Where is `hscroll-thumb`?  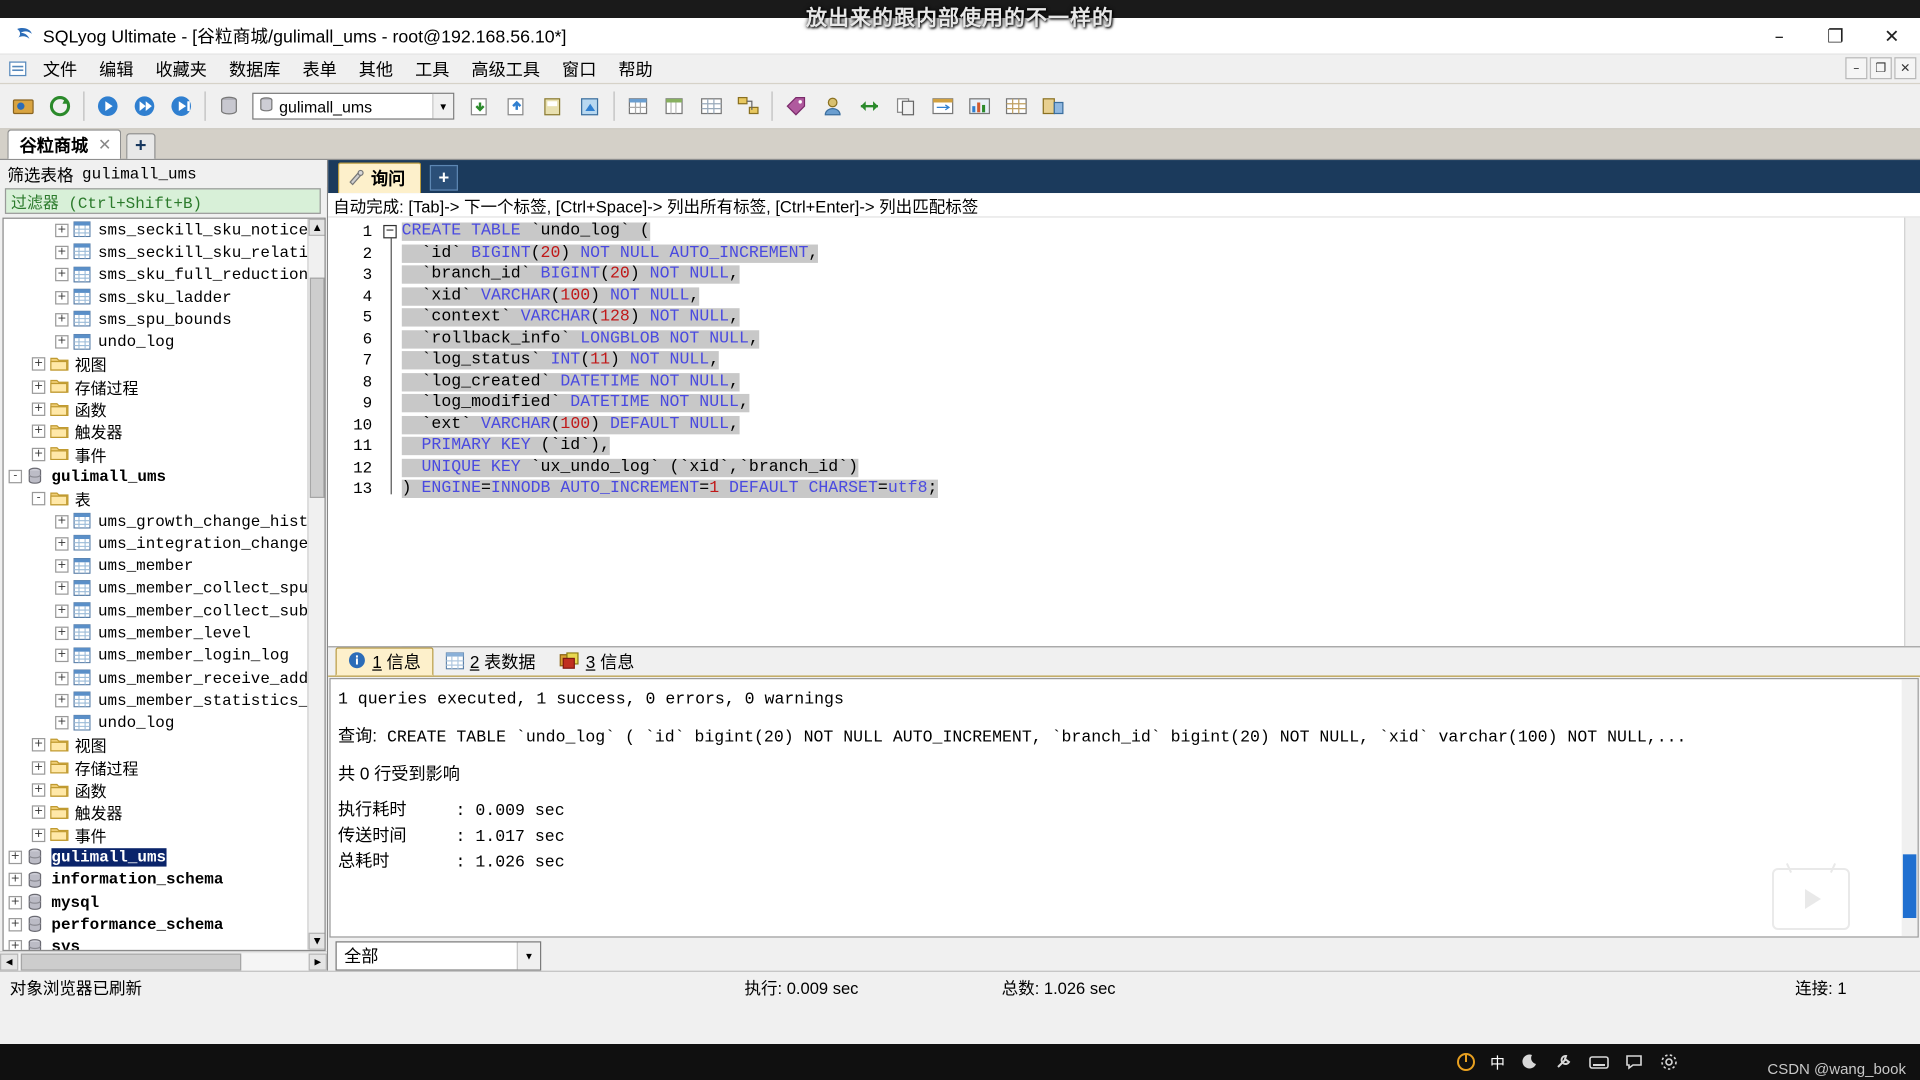
hscroll-thumb is located at coordinates (131, 961).